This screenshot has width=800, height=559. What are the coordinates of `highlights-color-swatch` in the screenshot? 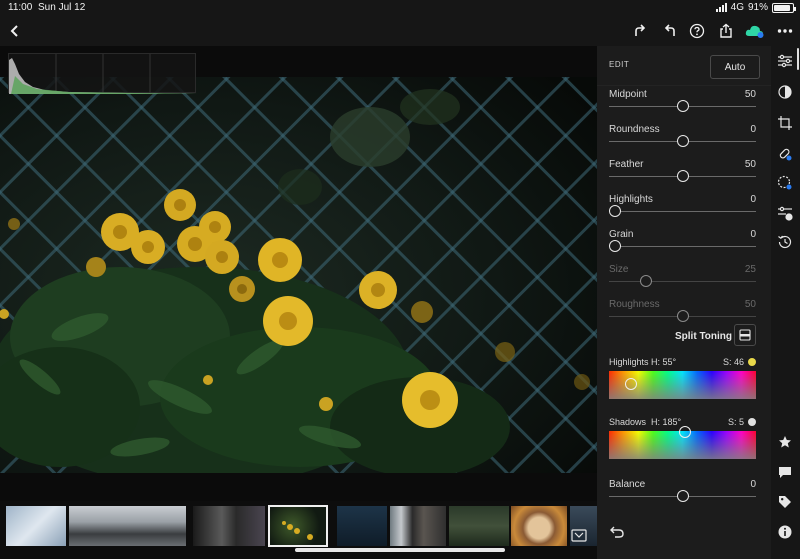 It's located at (752, 362).